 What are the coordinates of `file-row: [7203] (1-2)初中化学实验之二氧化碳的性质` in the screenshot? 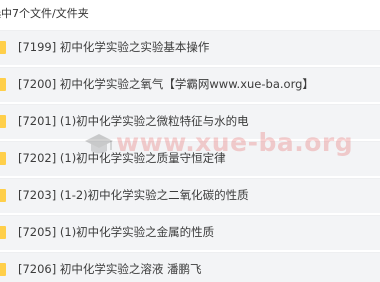 It's located at (190, 195).